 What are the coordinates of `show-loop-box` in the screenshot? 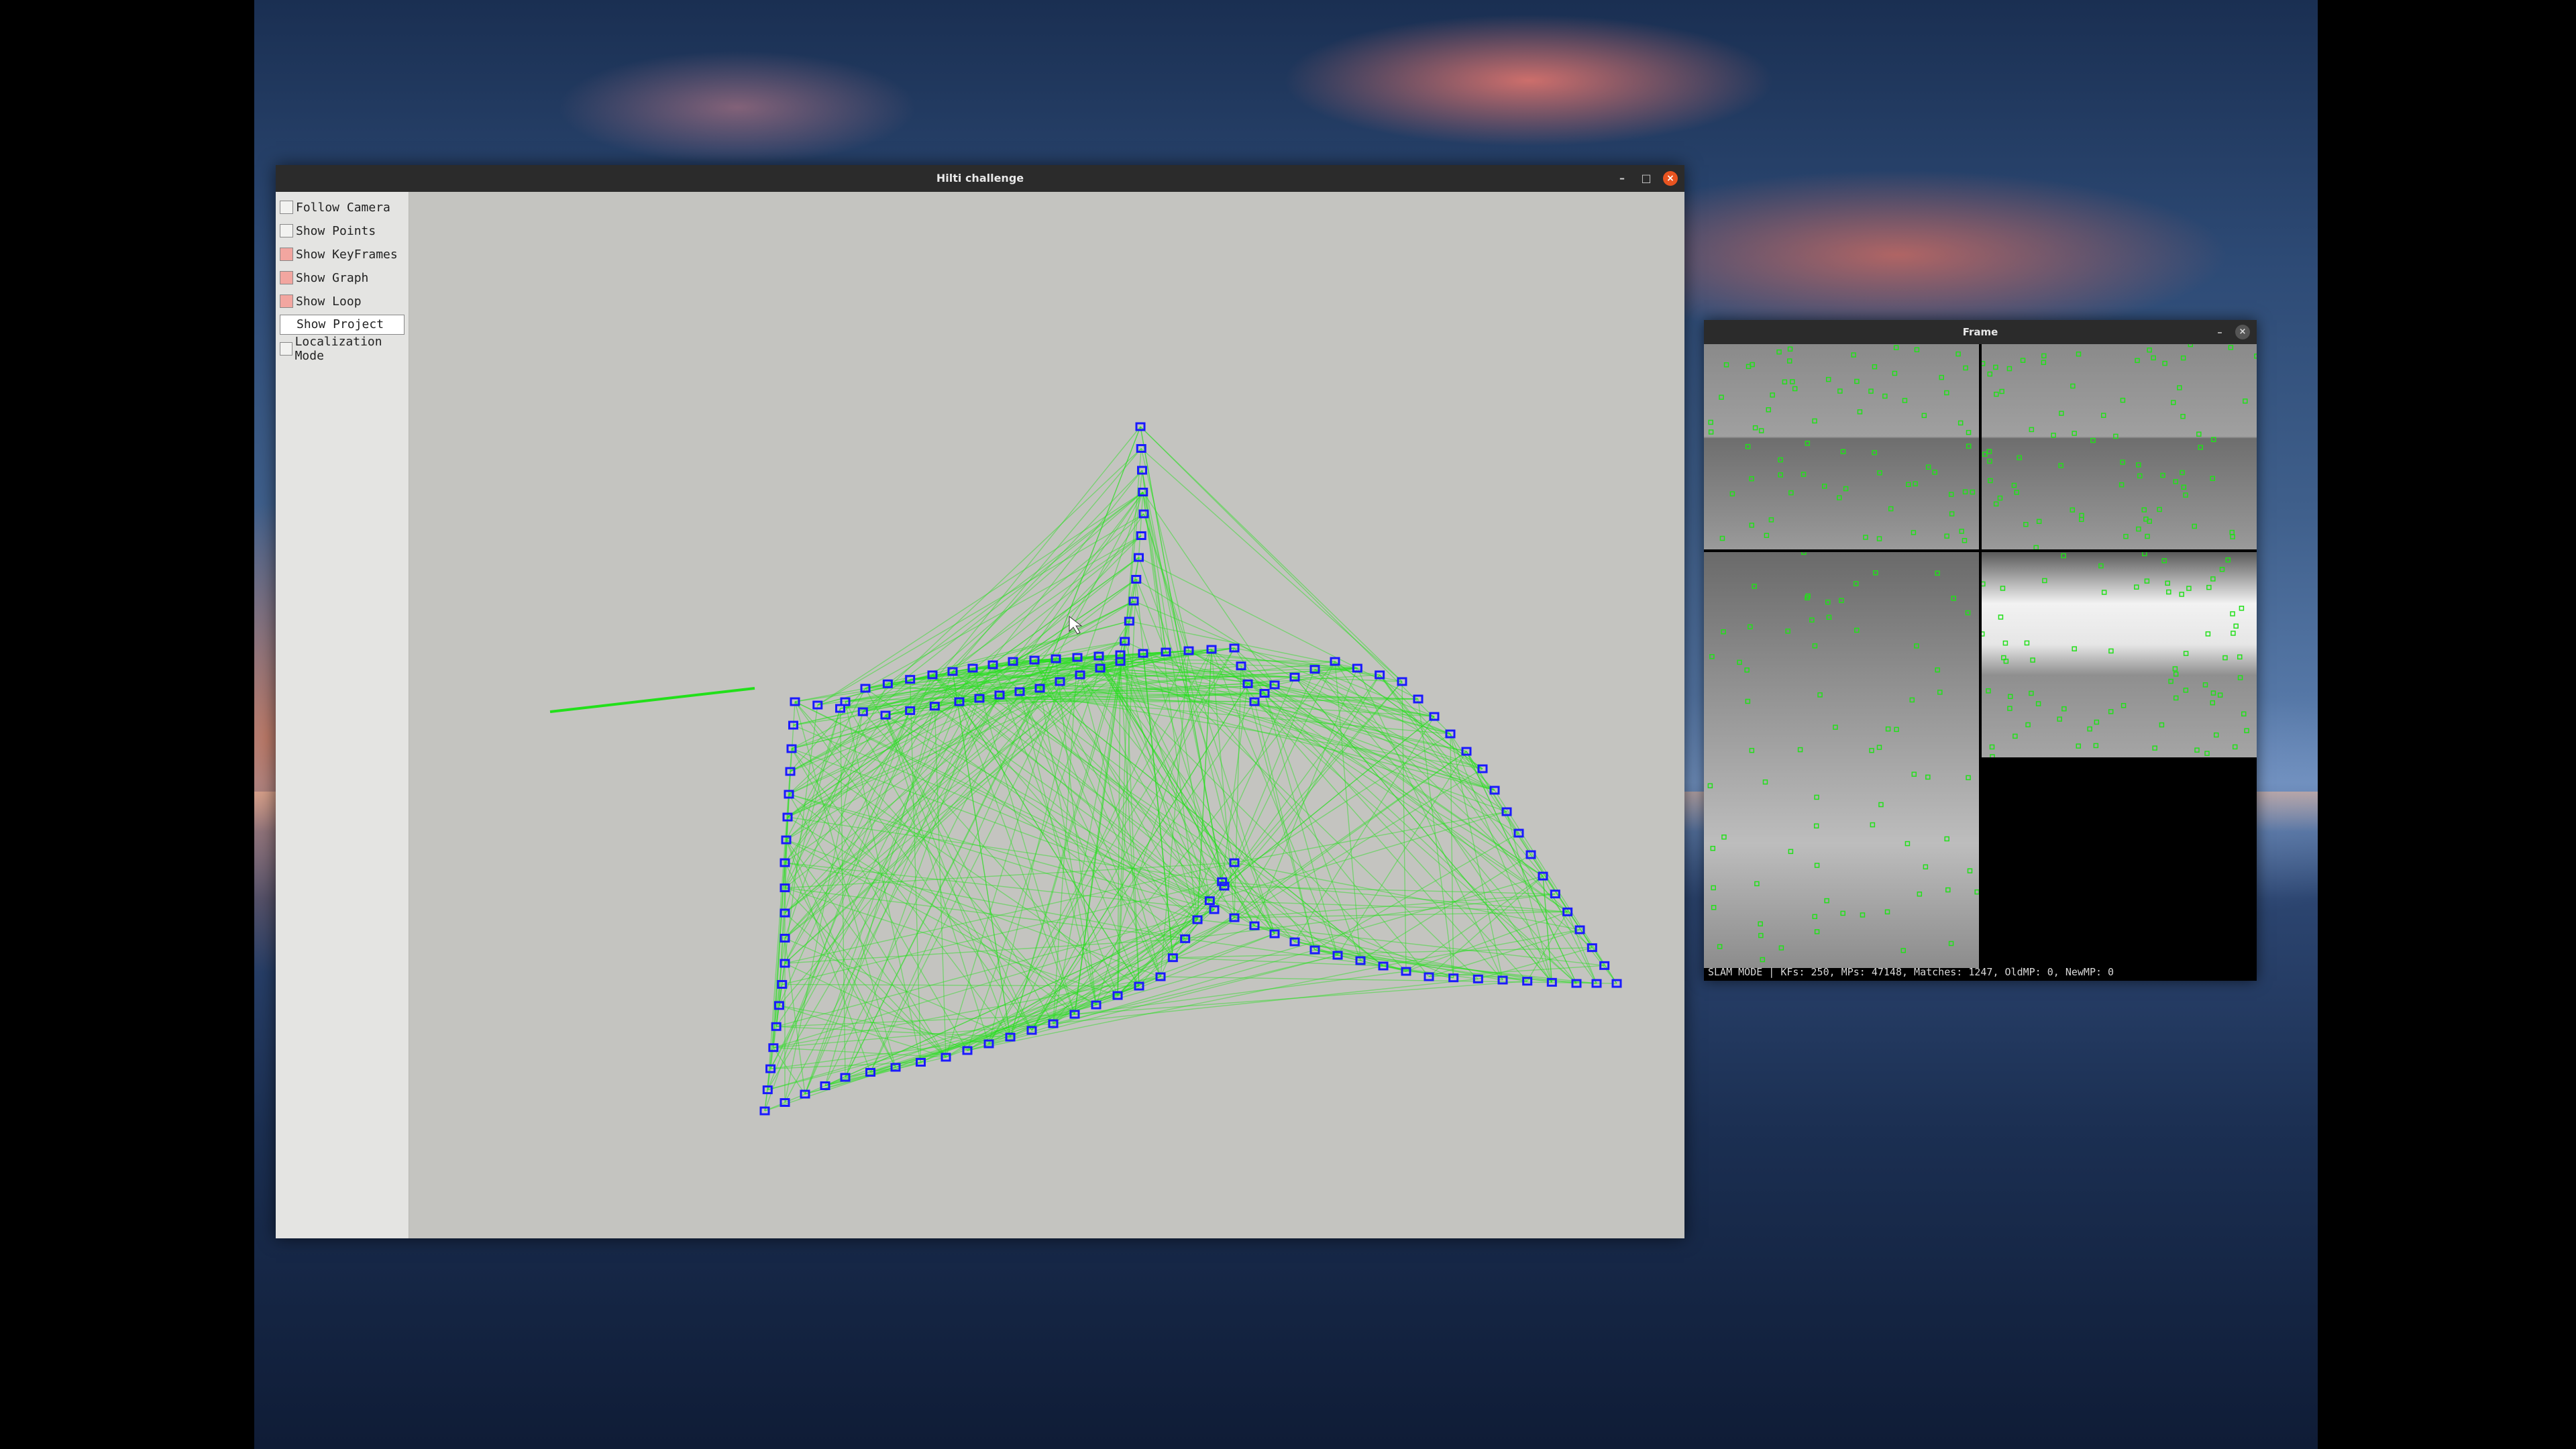 It's located at (286, 301).